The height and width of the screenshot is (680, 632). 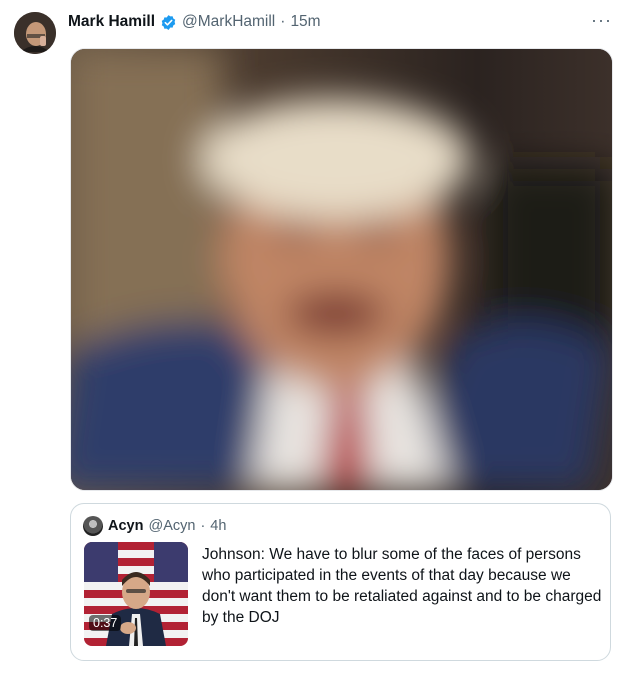 I want to click on quoted-timestamp: 4h, so click(x=218, y=526).